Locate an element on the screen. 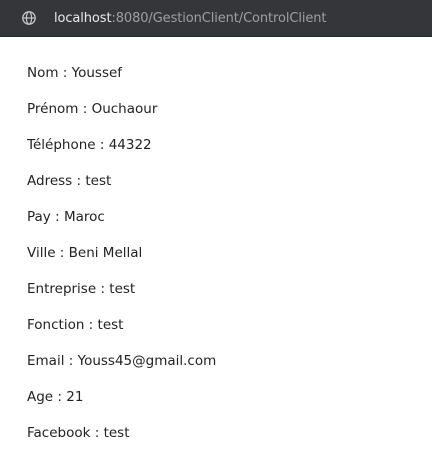  field-facebook: Facebook : test is located at coordinates (78, 433).